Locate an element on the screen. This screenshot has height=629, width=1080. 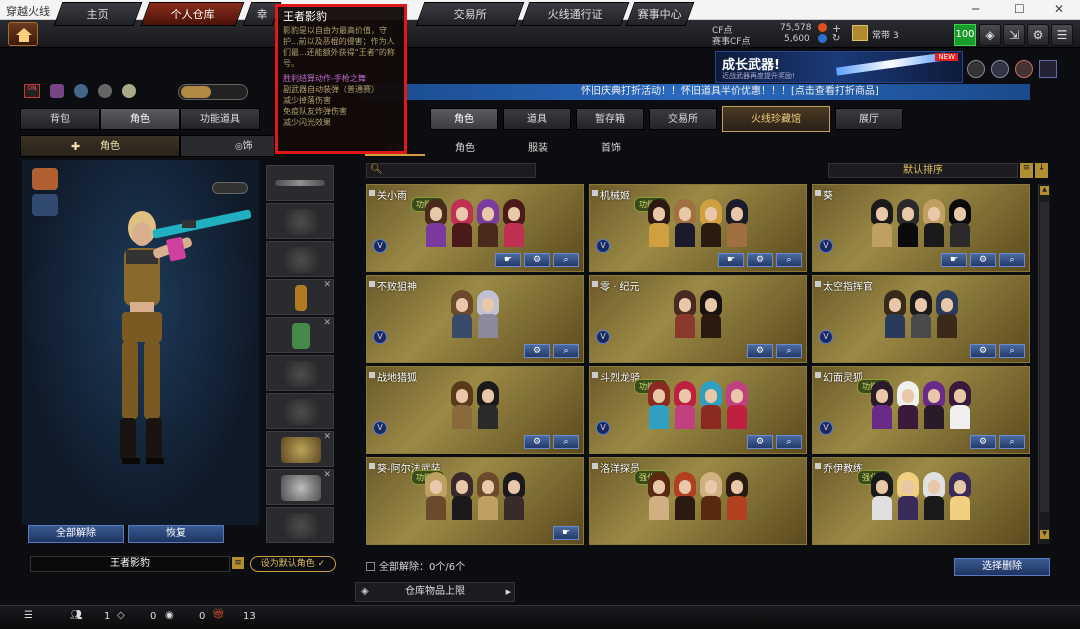
mouse-icon is located at coordinates (129, 91).